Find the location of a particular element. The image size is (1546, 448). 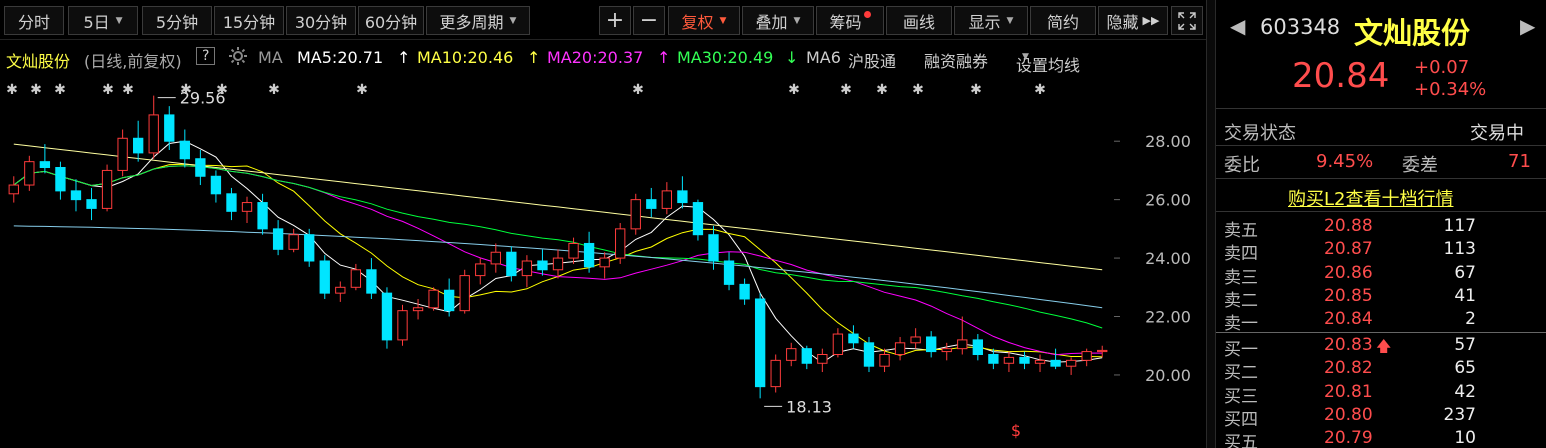

bid-level-label: 买三 is located at coordinates (1241, 396).